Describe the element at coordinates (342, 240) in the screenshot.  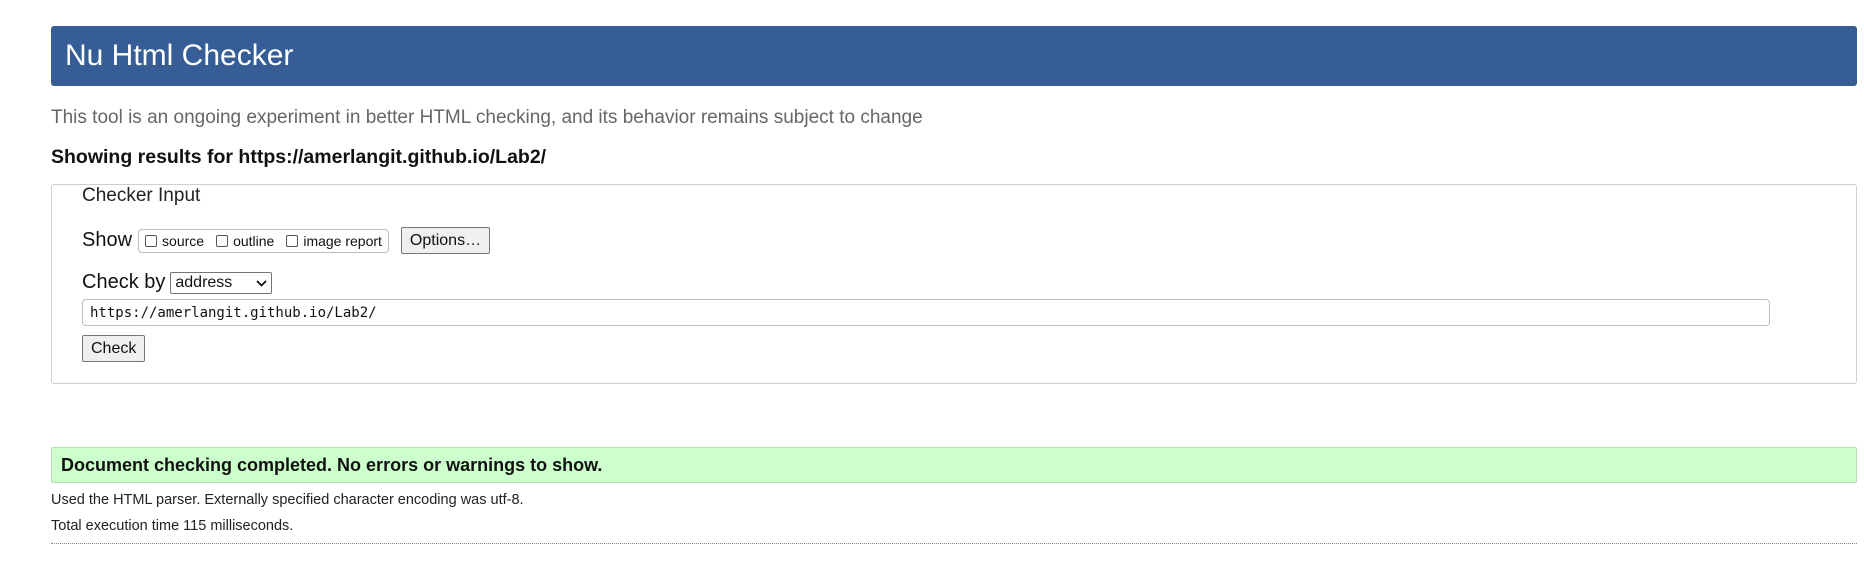
I see `image-report-checkbox-label: image report` at that location.